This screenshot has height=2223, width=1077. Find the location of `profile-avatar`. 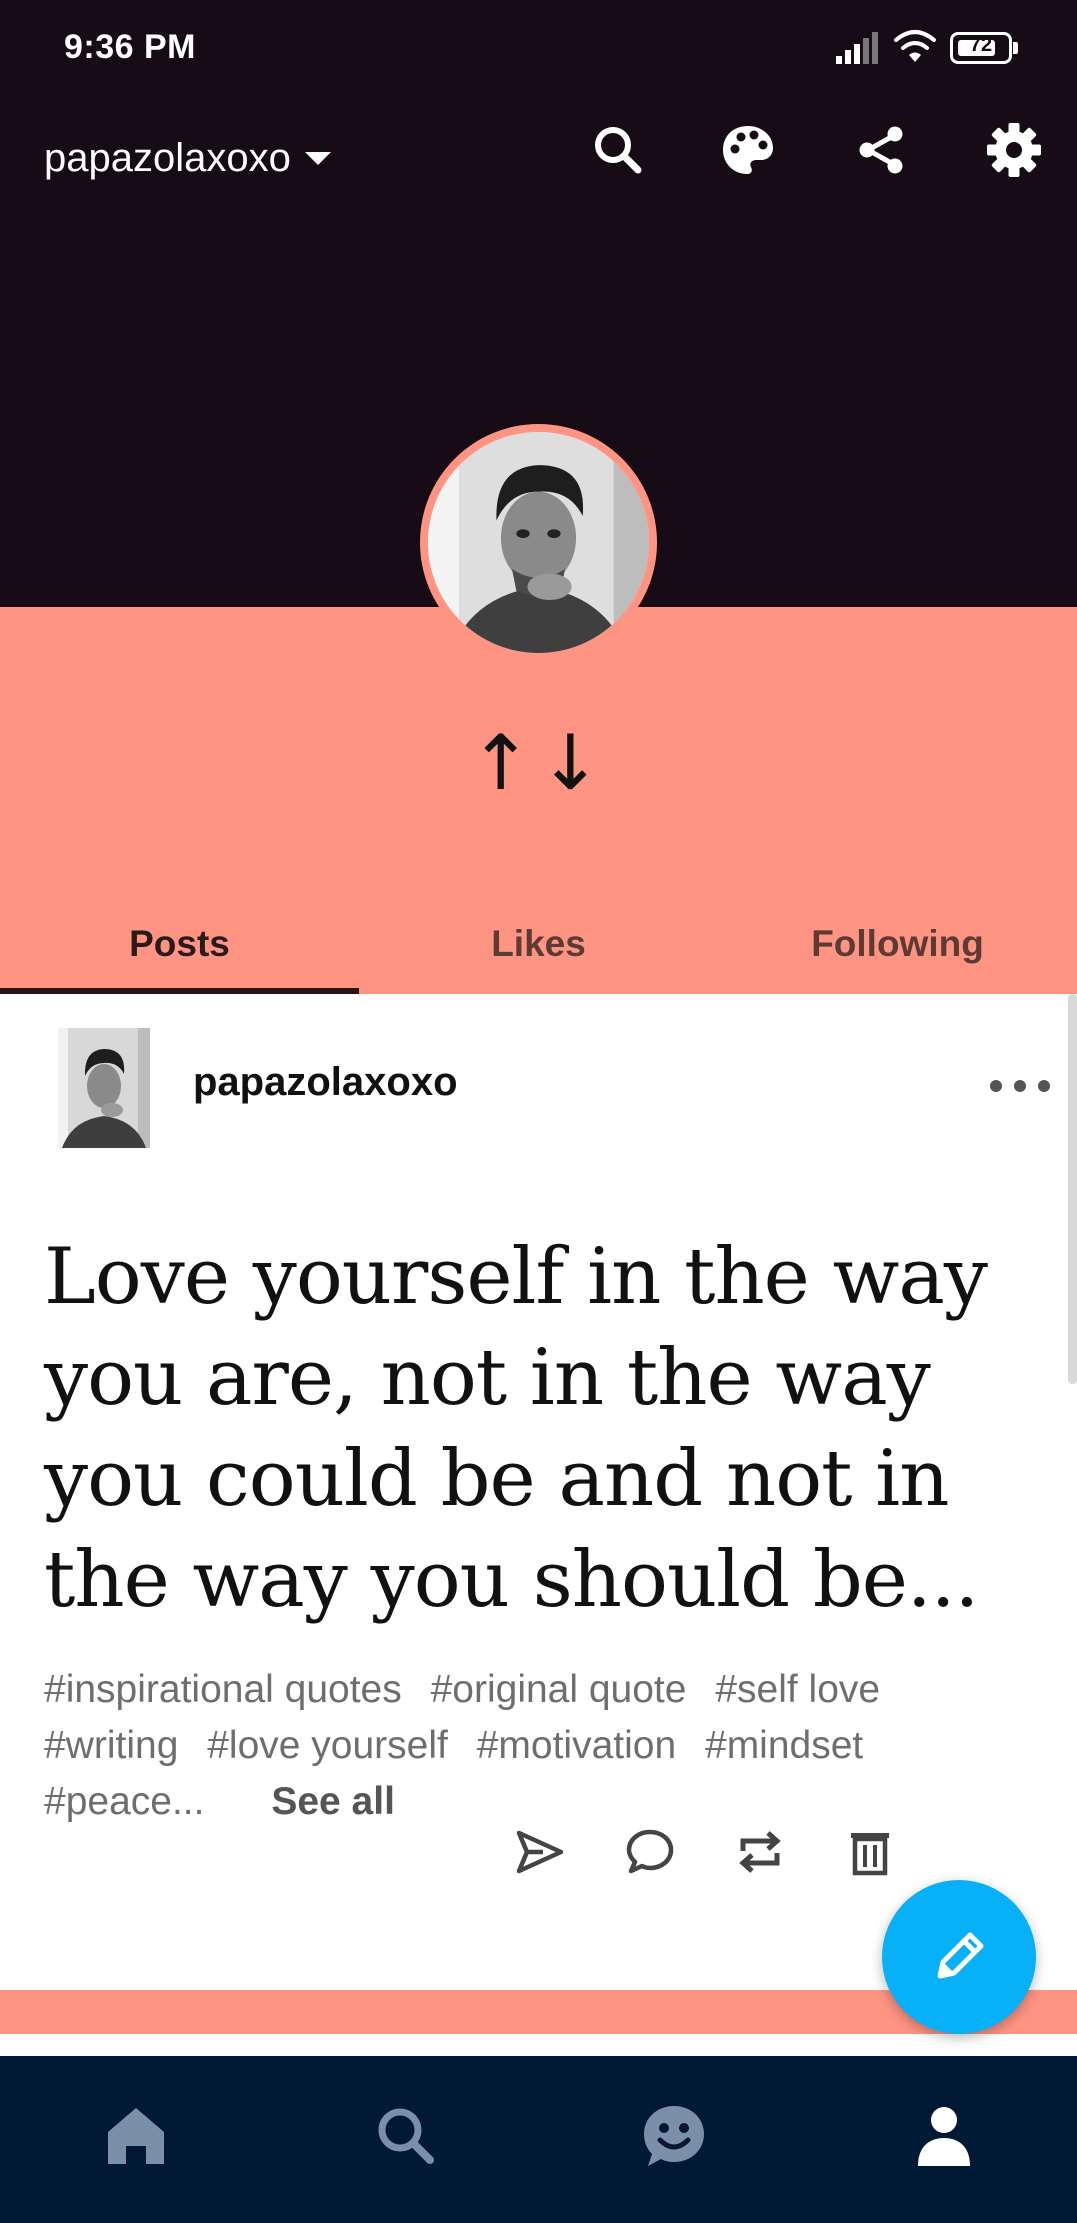

profile-avatar is located at coordinates (538, 542).